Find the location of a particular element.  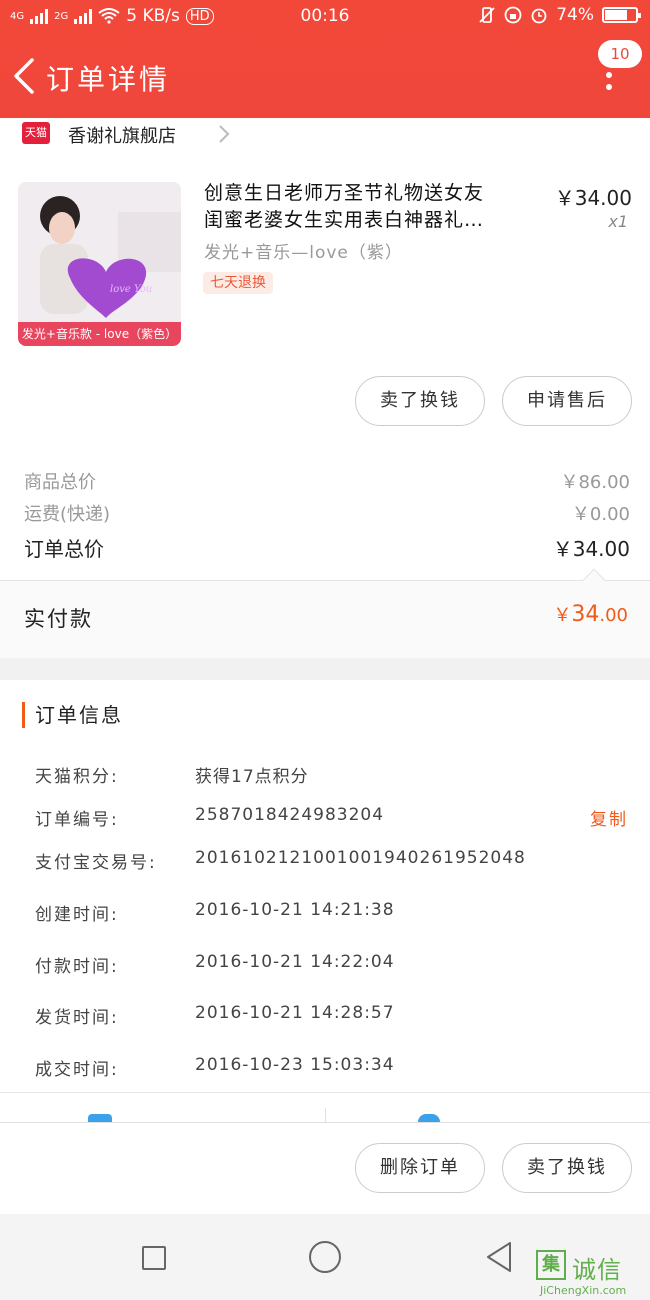

shop-name: 香谢礼旗舰店 is located at coordinates (122, 136).